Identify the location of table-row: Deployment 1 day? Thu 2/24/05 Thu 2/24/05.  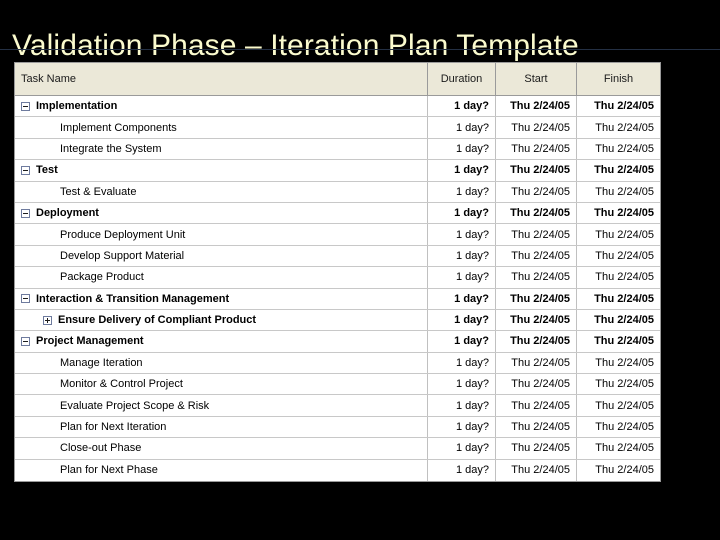
(337, 213).